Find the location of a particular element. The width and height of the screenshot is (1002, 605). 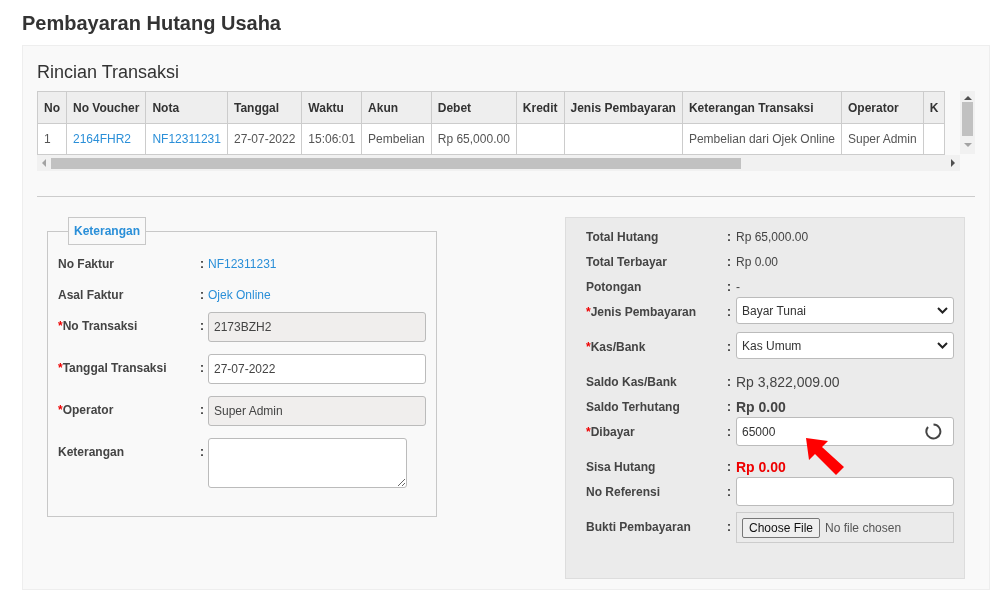

column-header: Jenis Pembayaran is located at coordinates (623, 107).